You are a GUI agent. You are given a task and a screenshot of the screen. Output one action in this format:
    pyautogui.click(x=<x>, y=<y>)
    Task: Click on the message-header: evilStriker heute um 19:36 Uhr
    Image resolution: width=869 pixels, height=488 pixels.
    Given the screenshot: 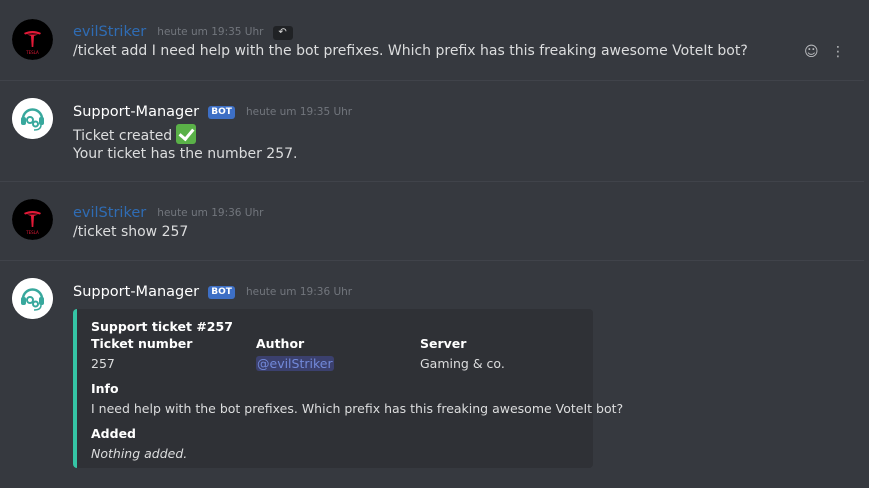 What is the action you would take?
    pyautogui.click(x=168, y=211)
    